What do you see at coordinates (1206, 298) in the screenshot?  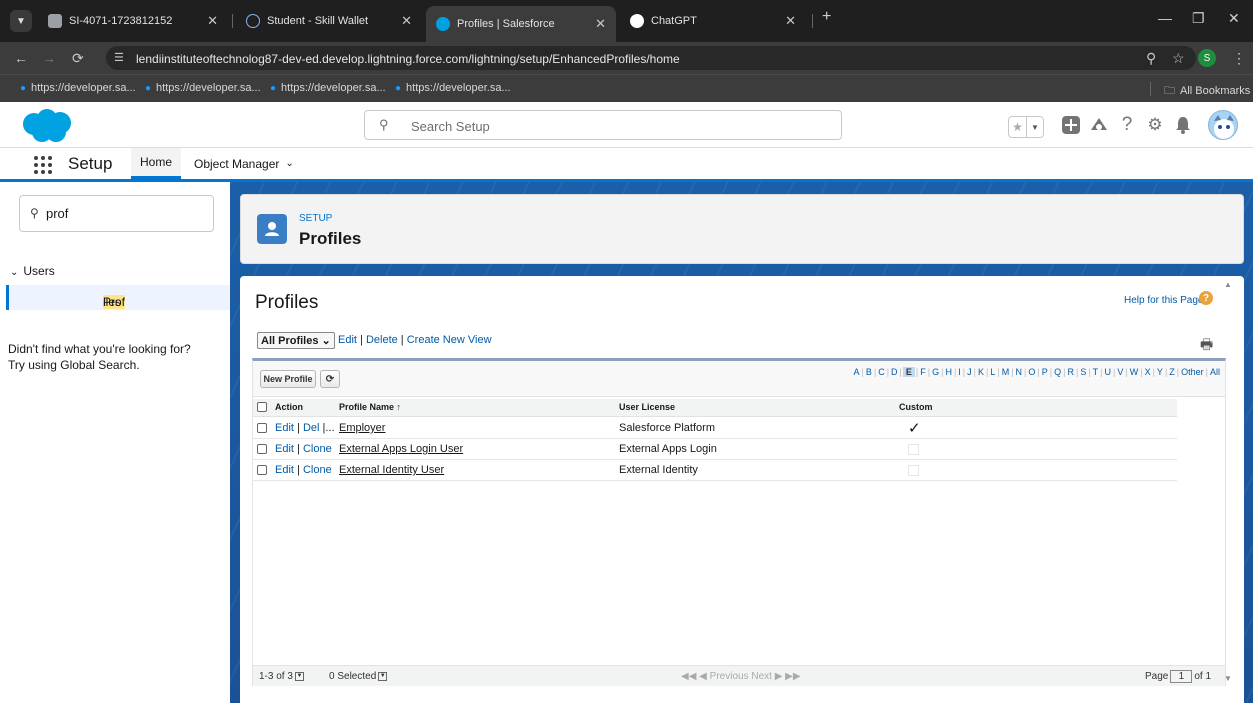 I see `help-question-icon: ?` at bounding box center [1206, 298].